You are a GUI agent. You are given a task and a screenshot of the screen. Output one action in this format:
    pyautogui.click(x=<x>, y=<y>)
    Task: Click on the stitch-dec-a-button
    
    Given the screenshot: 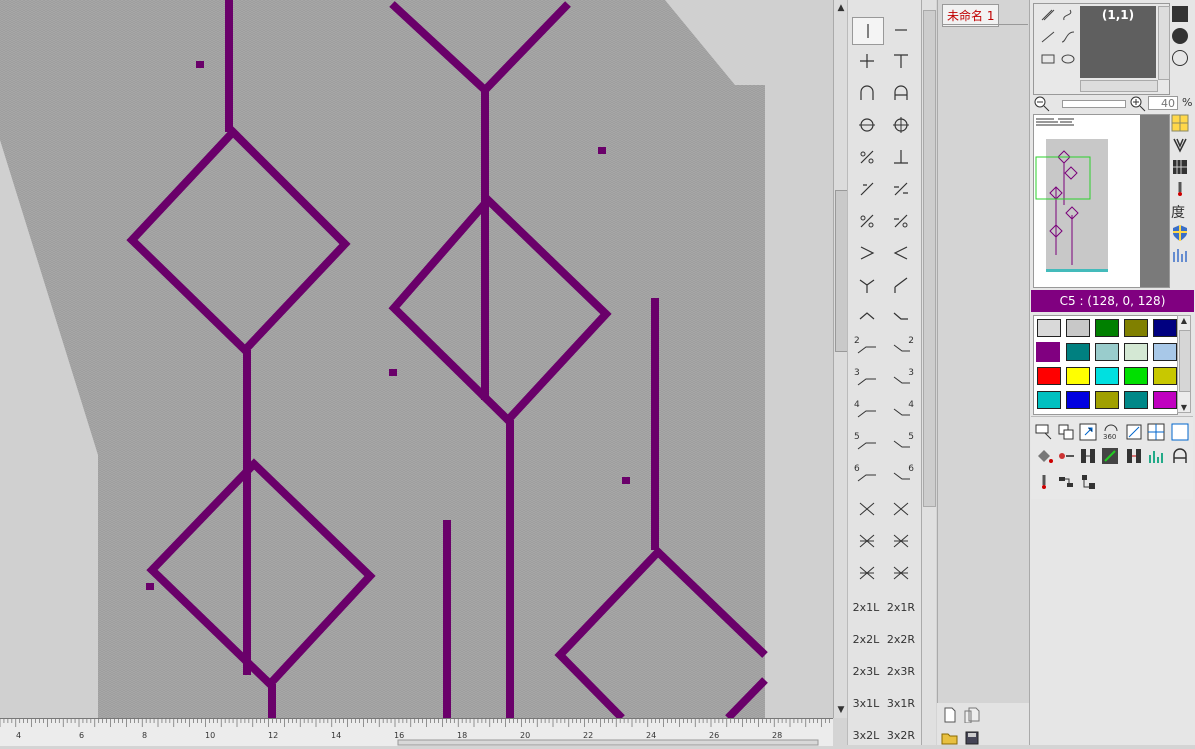 What is the action you would take?
    pyautogui.click(x=867, y=189)
    